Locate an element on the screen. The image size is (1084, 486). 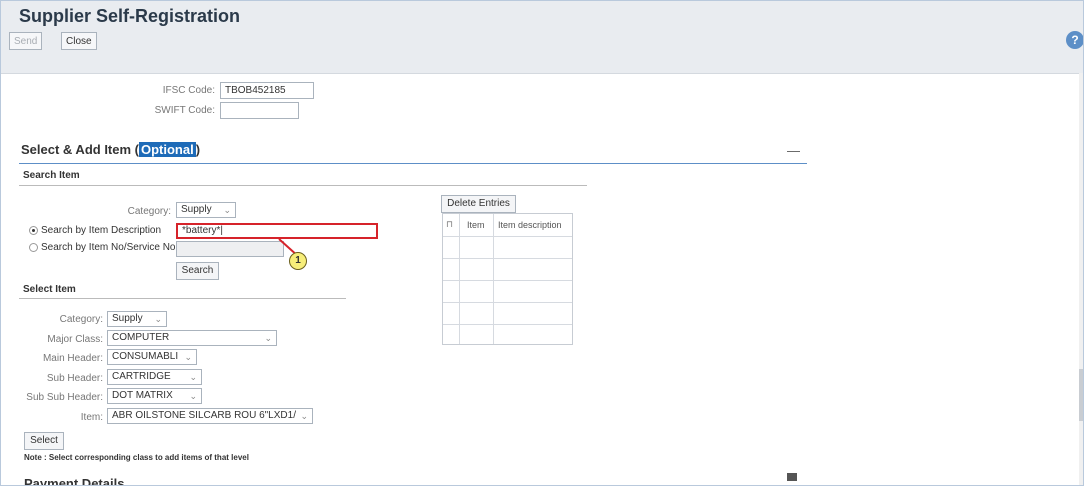
collapse-icon: — is located at coordinates (793, 150).